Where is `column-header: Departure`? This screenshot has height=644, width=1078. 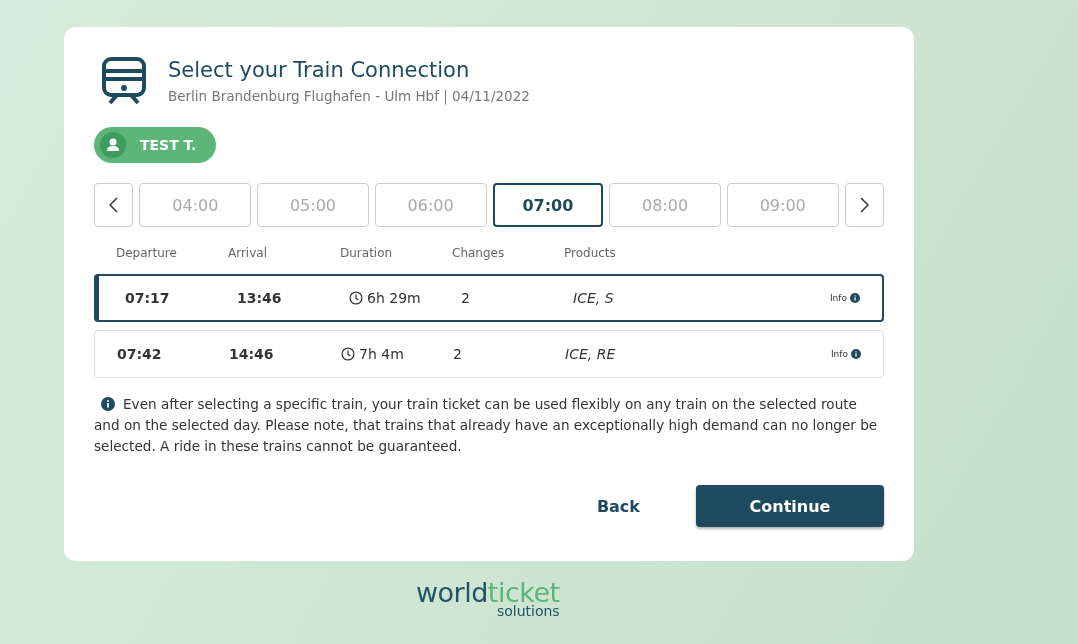 column-header: Departure is located at coordinates (147, 253).